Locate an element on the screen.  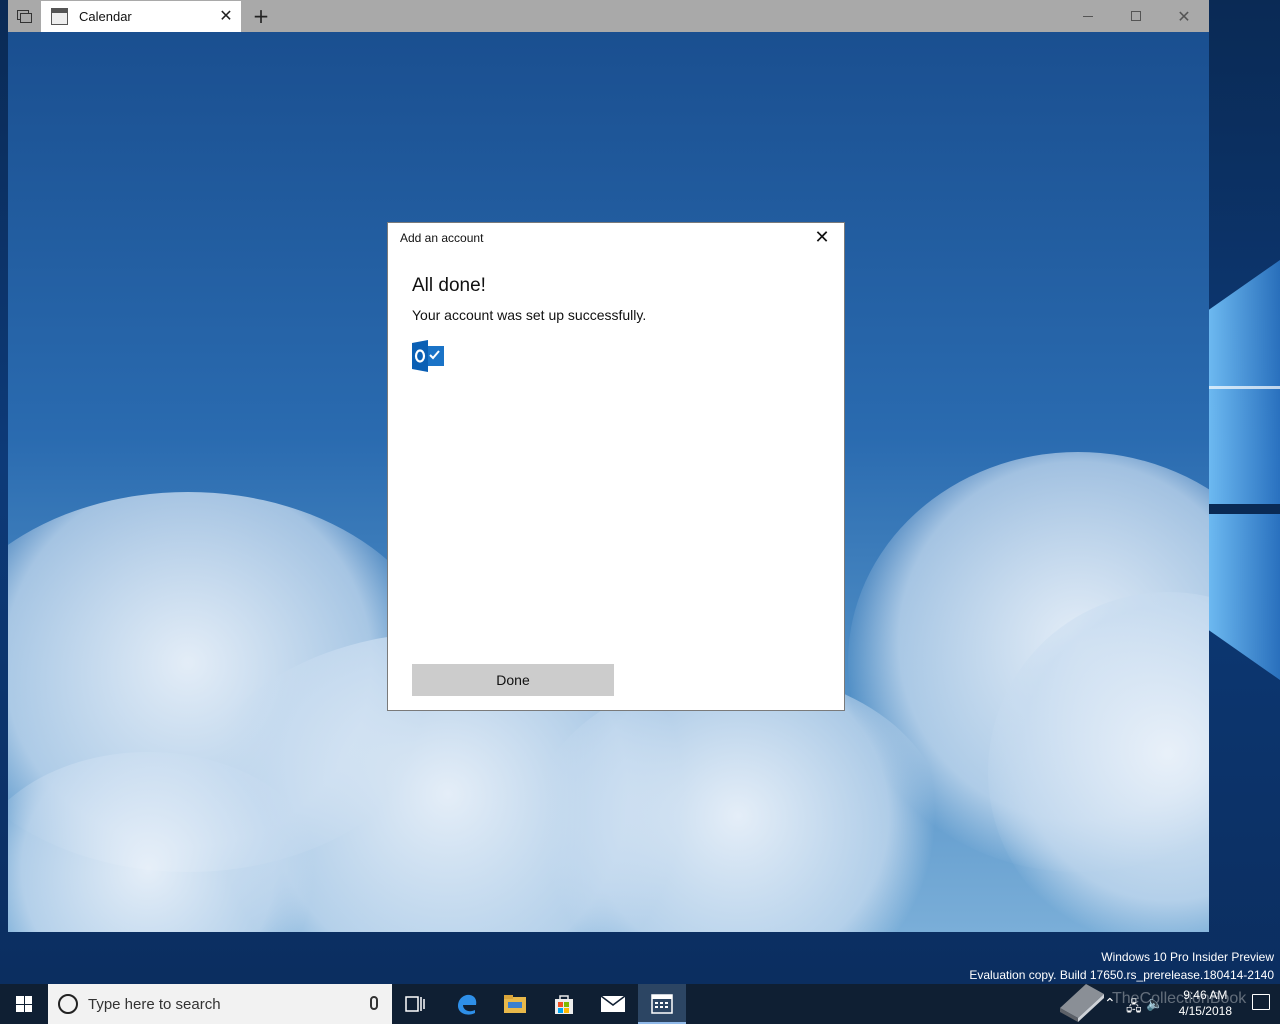
clock: 9:46 AM 4/15/2018 is located at coordinates (1205, 1003).